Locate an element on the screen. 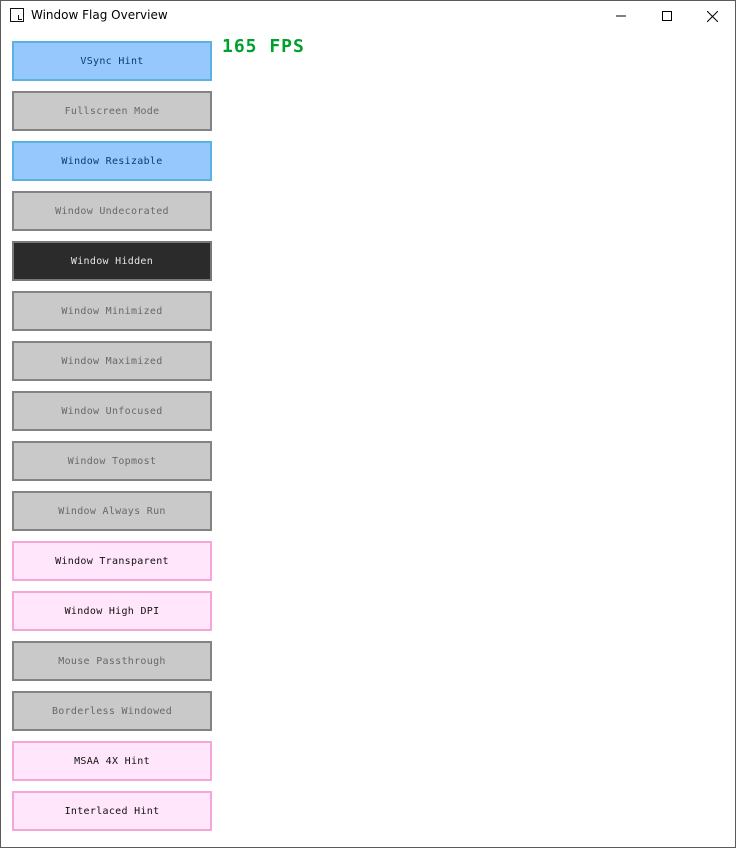 This screenshot has width=736, height=848. flag-button-window-always-run: Window Always Run is located at coordinates (112, 511).